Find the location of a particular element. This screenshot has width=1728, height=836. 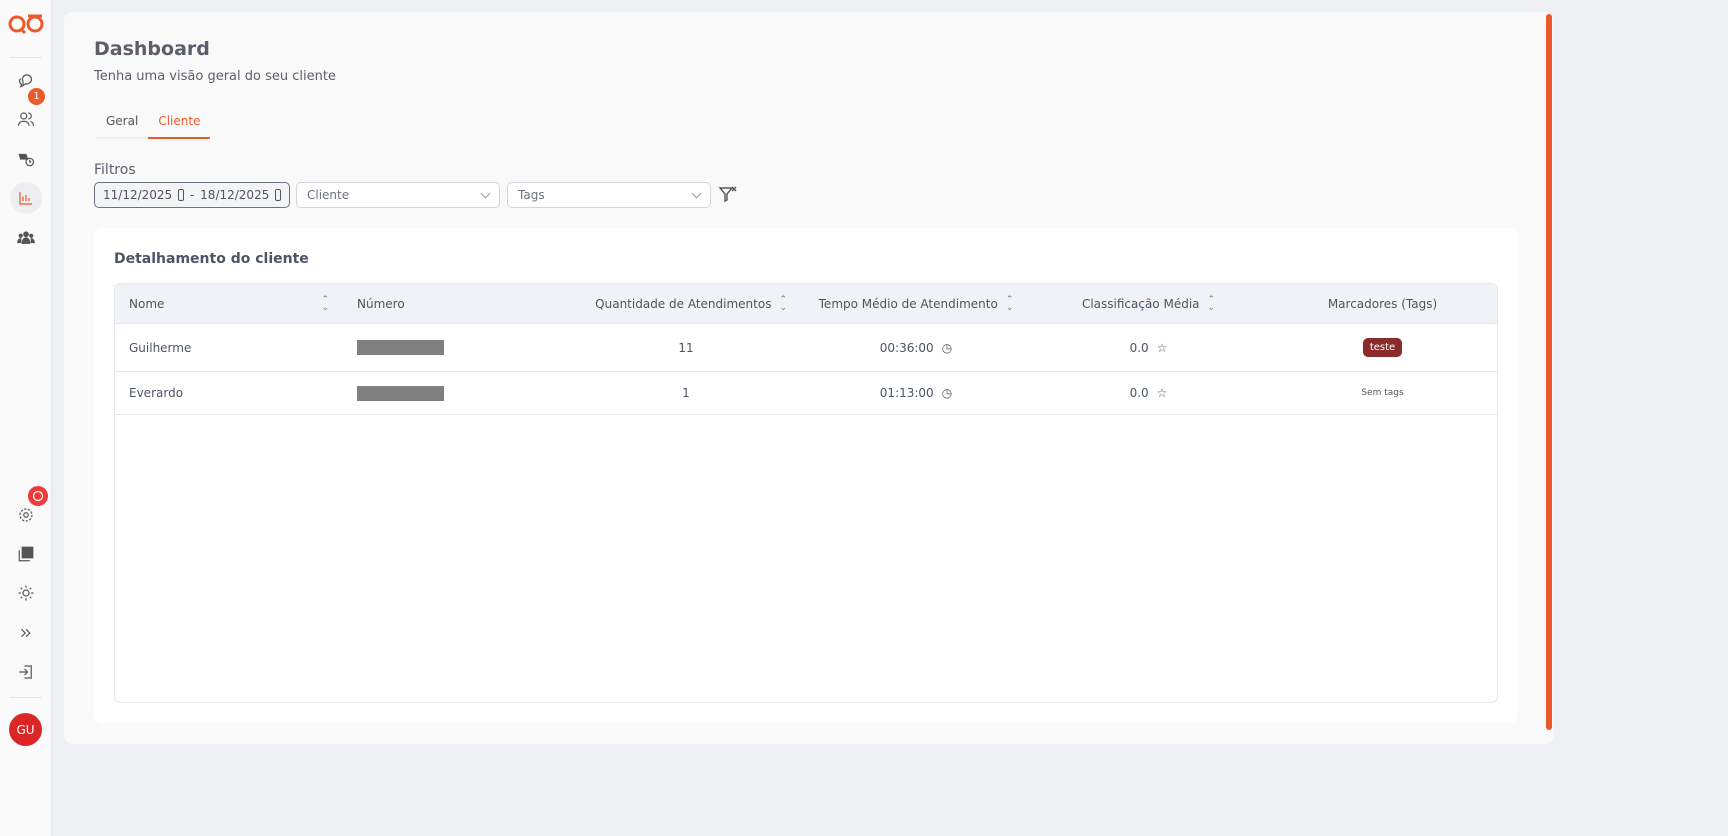

avg-time: 01:13:00 is located at coordinates (906, 393).